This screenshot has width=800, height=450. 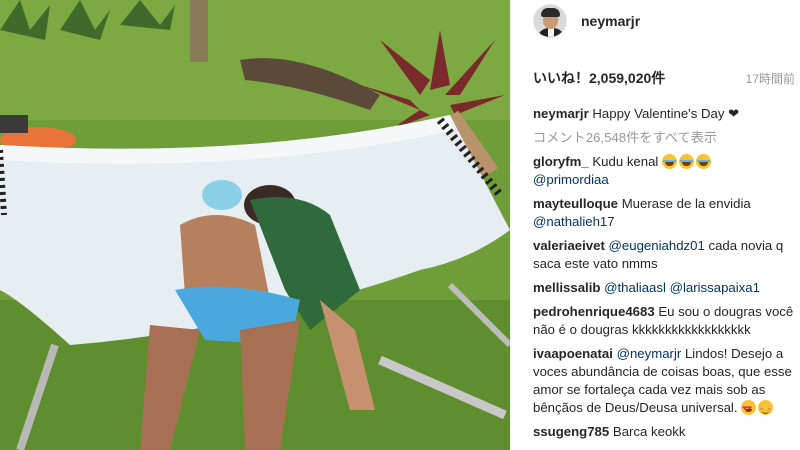 I want to click on comment-username: mayteulloque, so click(x=575, y=203).